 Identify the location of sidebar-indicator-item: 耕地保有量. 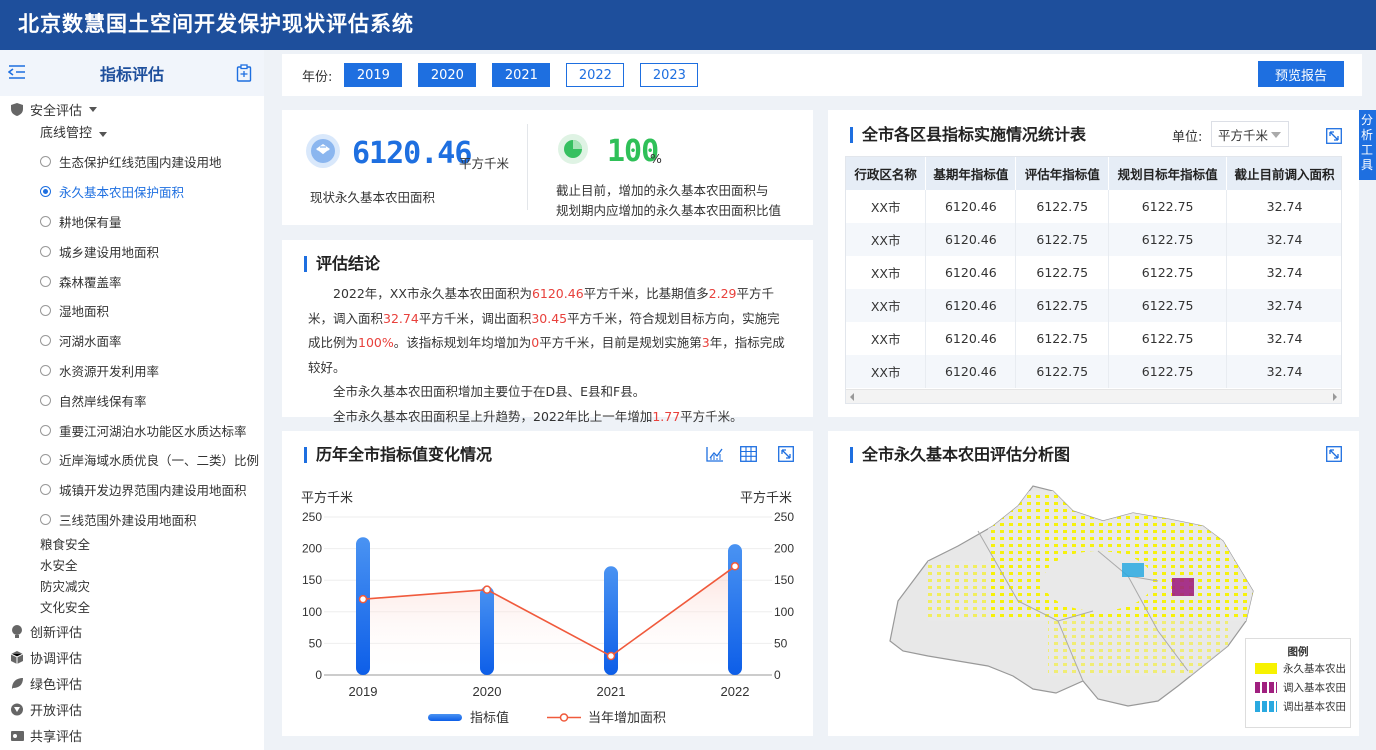
(132, 222).